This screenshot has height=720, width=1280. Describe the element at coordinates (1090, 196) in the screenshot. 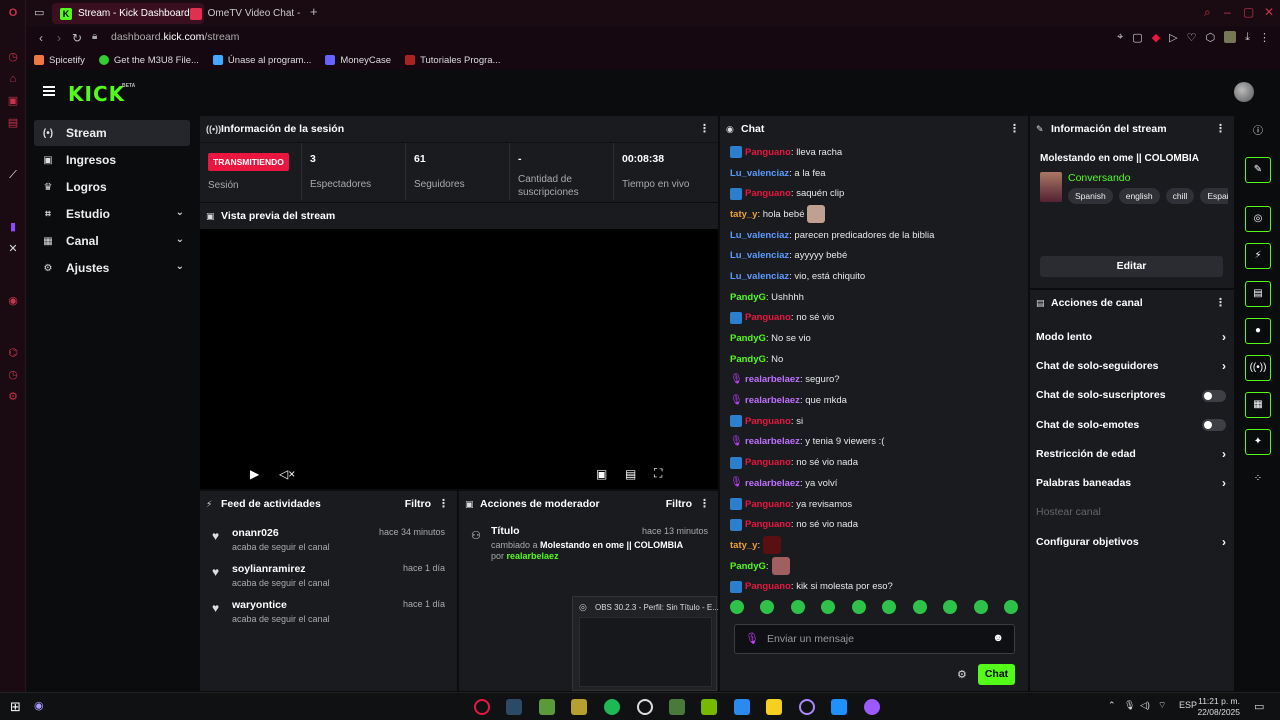

I see `tag: Spanish` at that location.